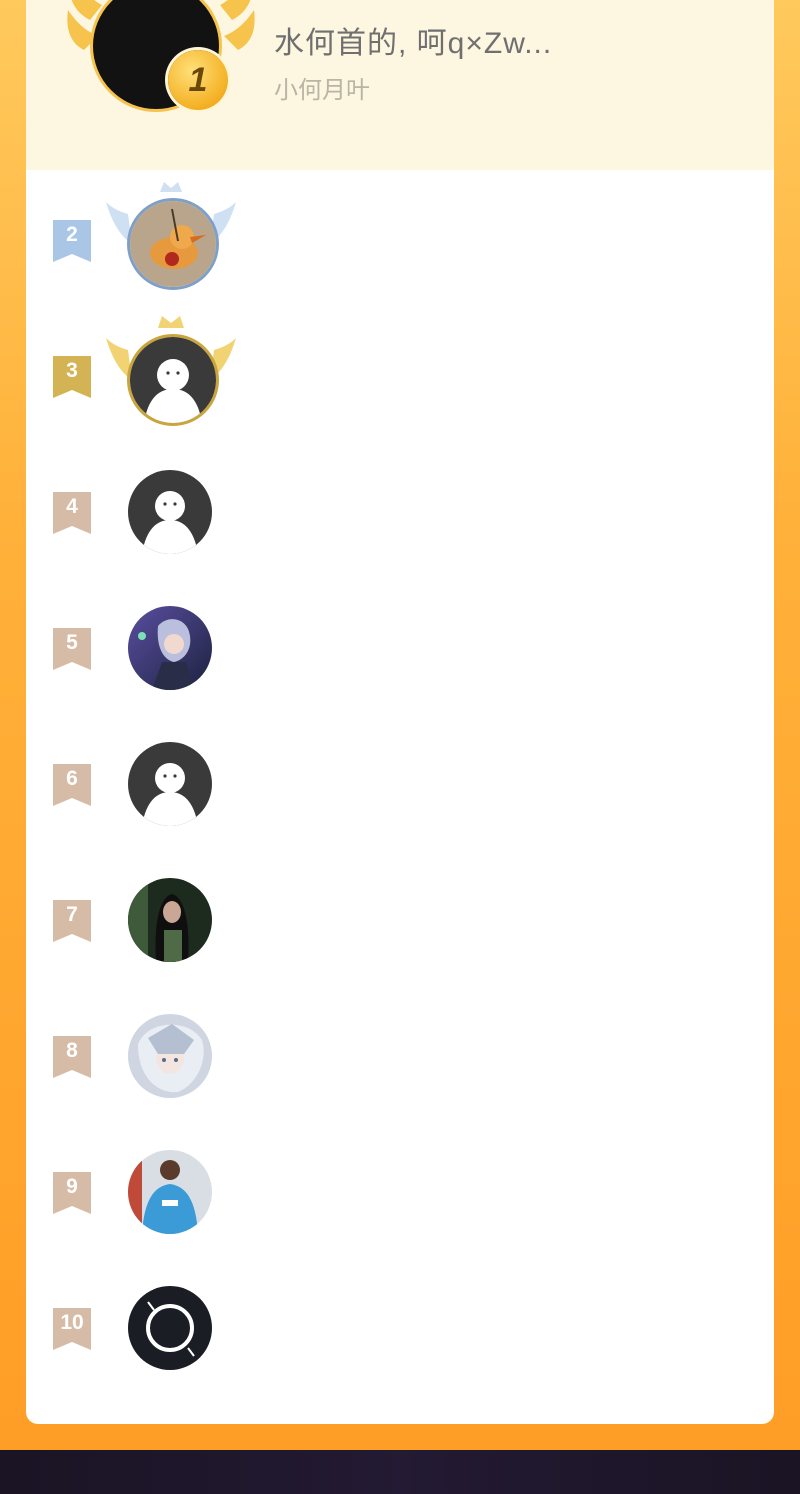 This screenshot has height=1494, width=800. I want to click on rank-1-badge: 1, so click(198, 80).